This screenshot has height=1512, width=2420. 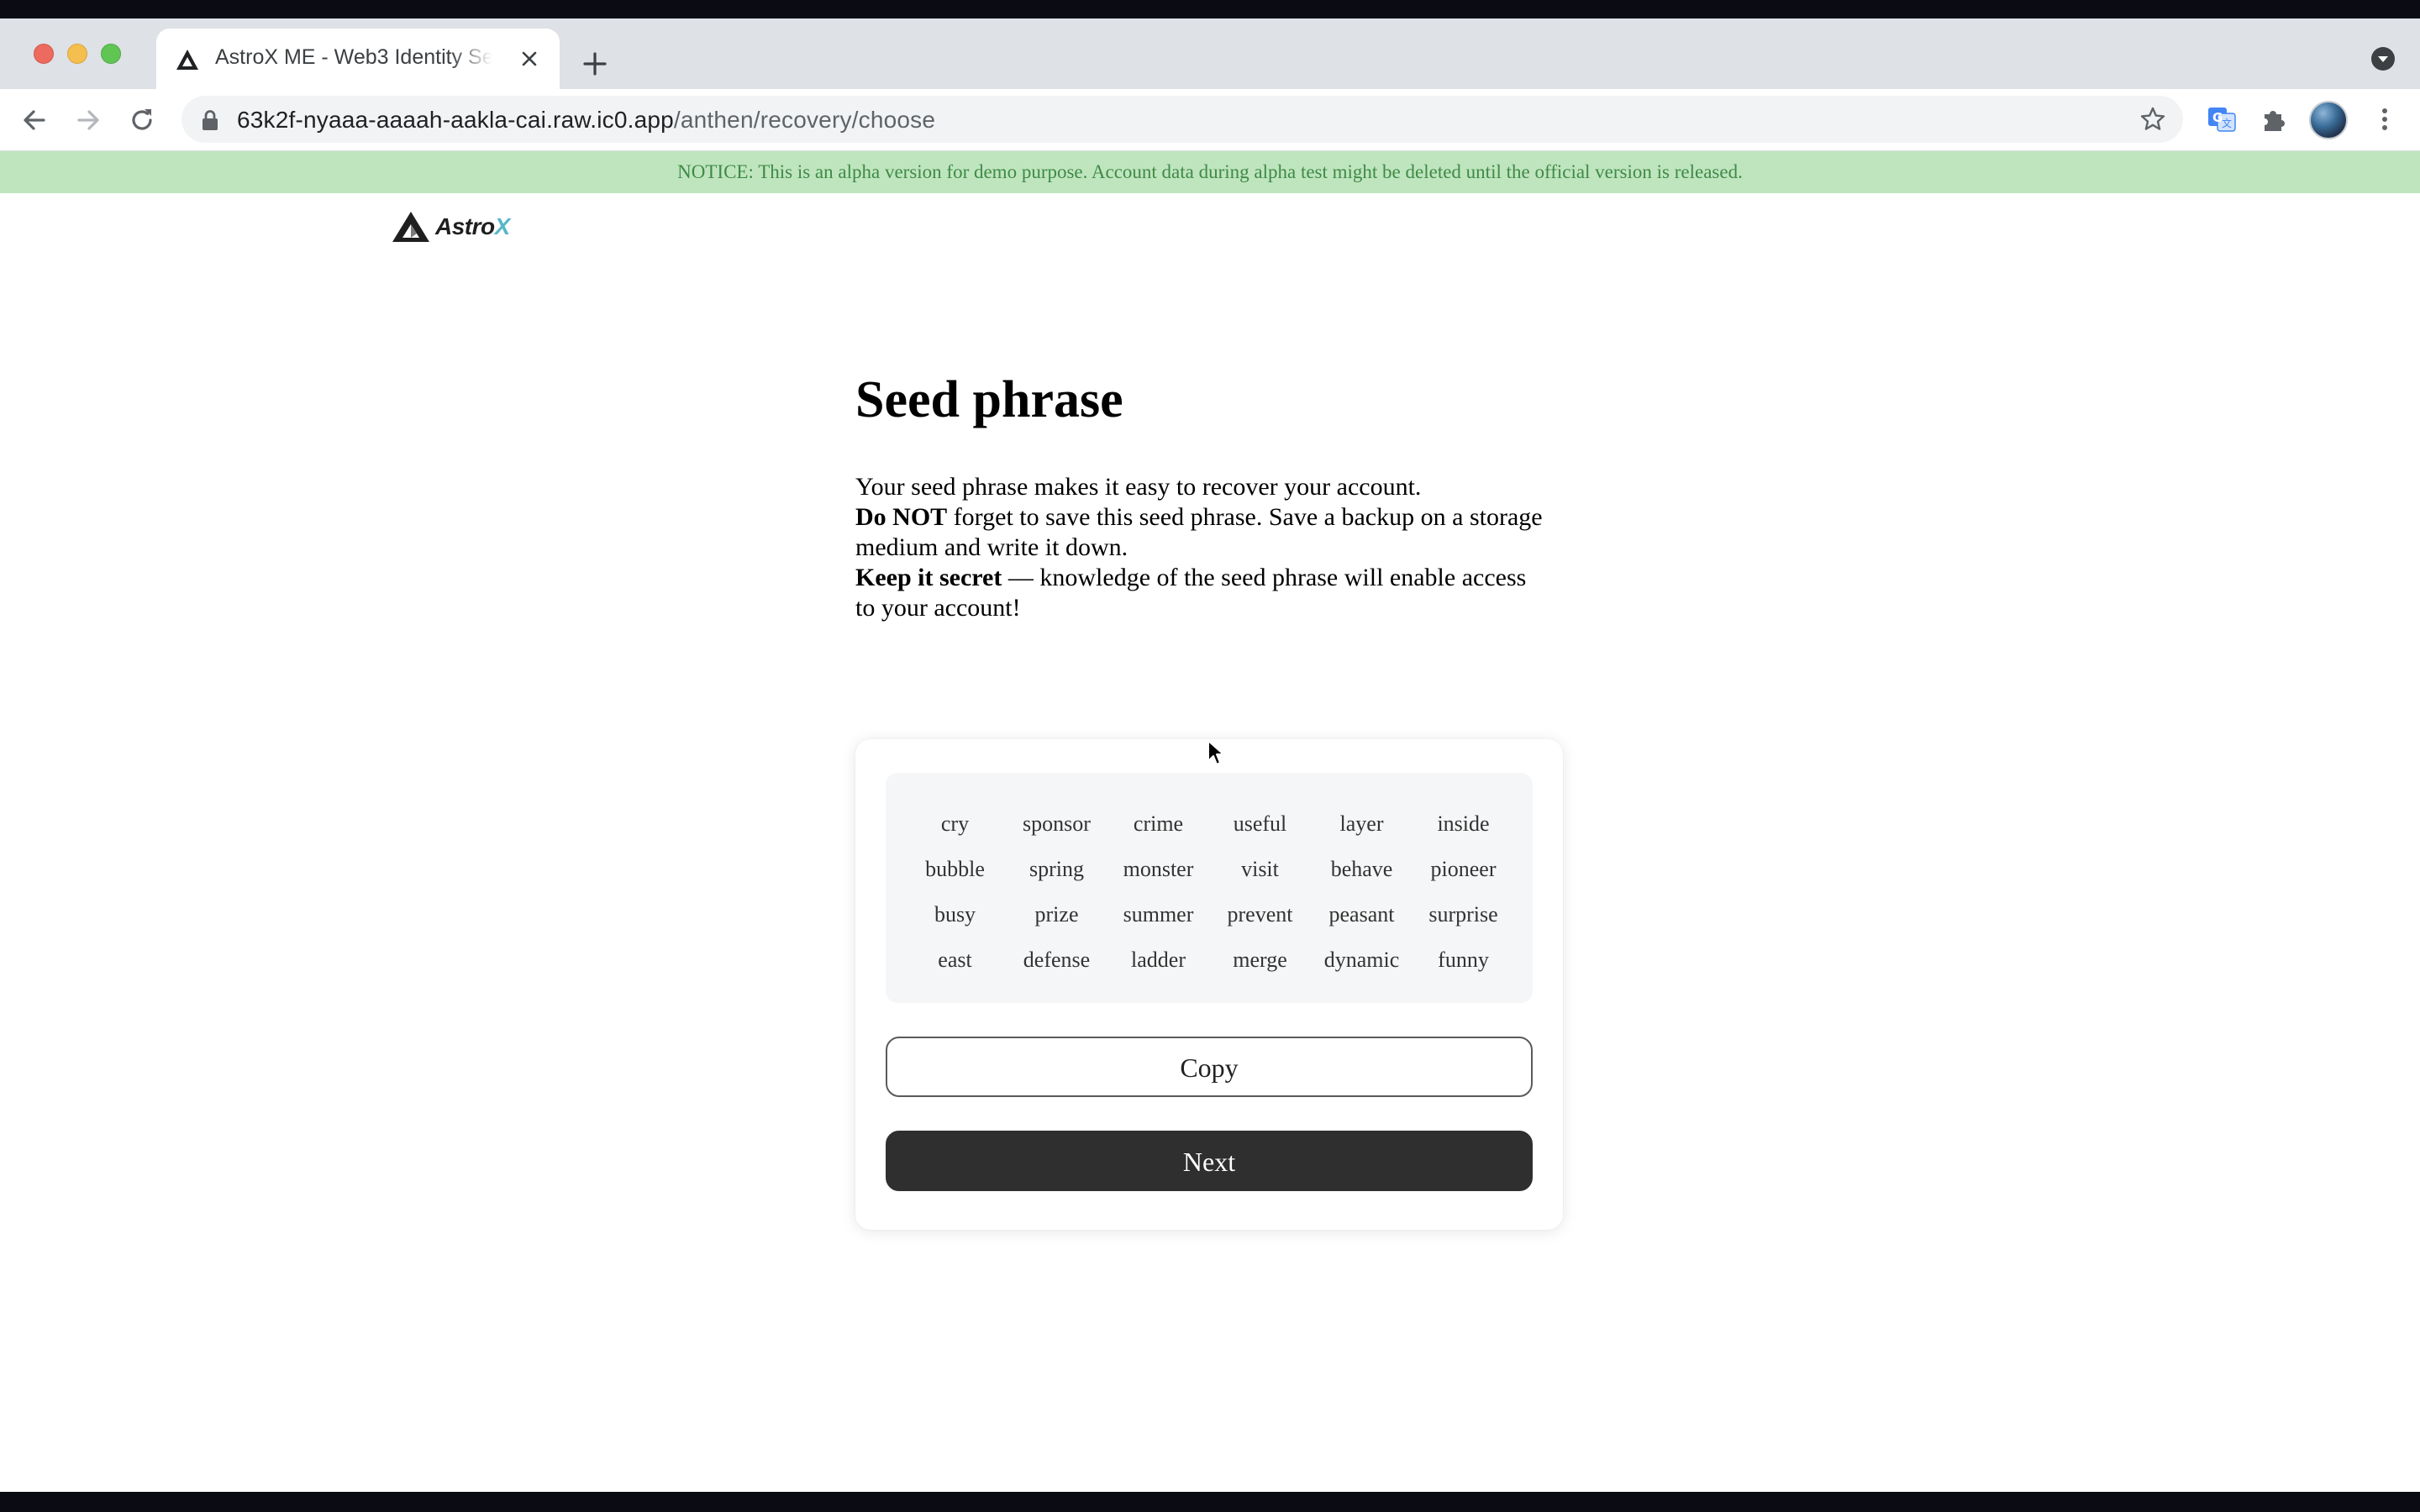 I want to click on reload-icon, so click(x=142, y=120).